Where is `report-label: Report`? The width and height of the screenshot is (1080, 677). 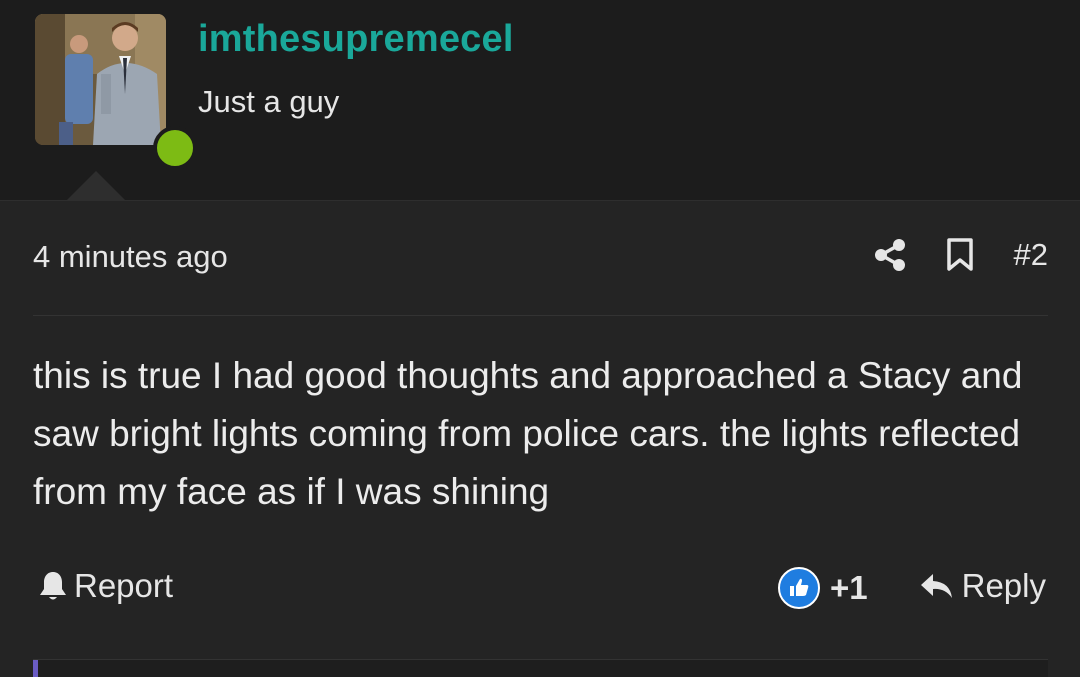
report-label: Report is located at coordinates (124, 585).